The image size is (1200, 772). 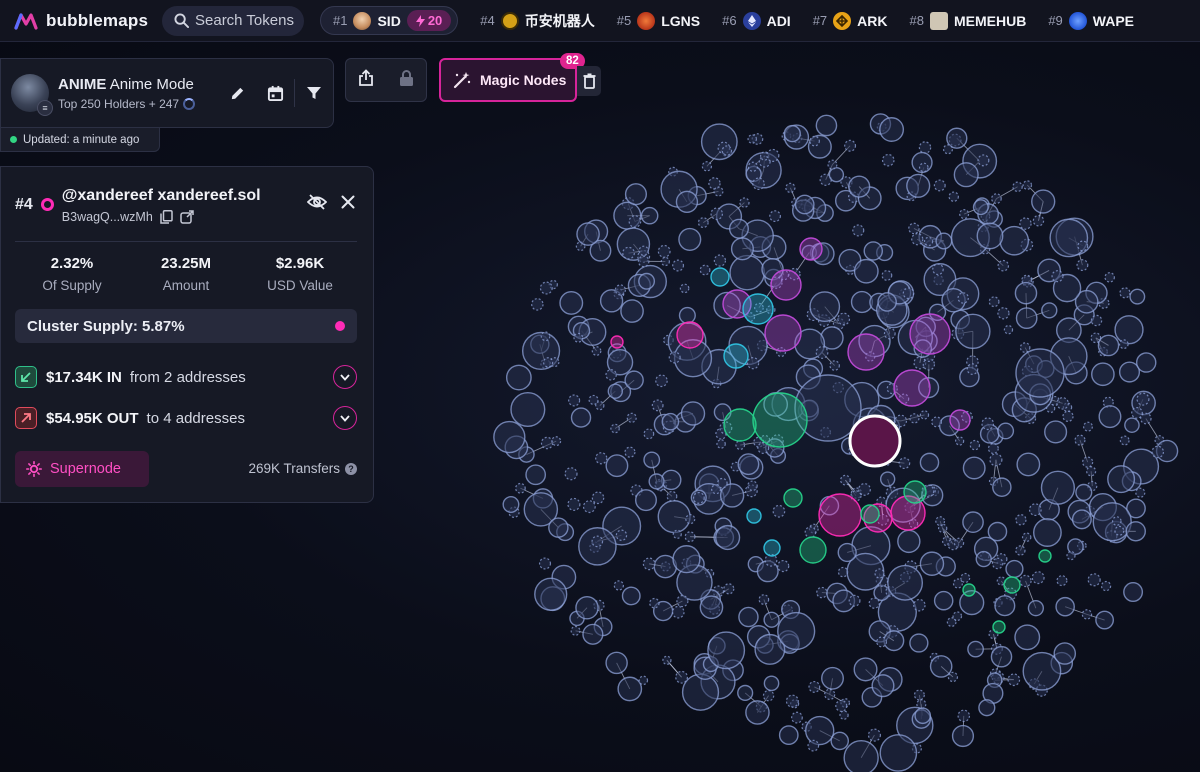 I want to click on magic-nodes-button: Magic Nodes, so click(x=508, y=80).